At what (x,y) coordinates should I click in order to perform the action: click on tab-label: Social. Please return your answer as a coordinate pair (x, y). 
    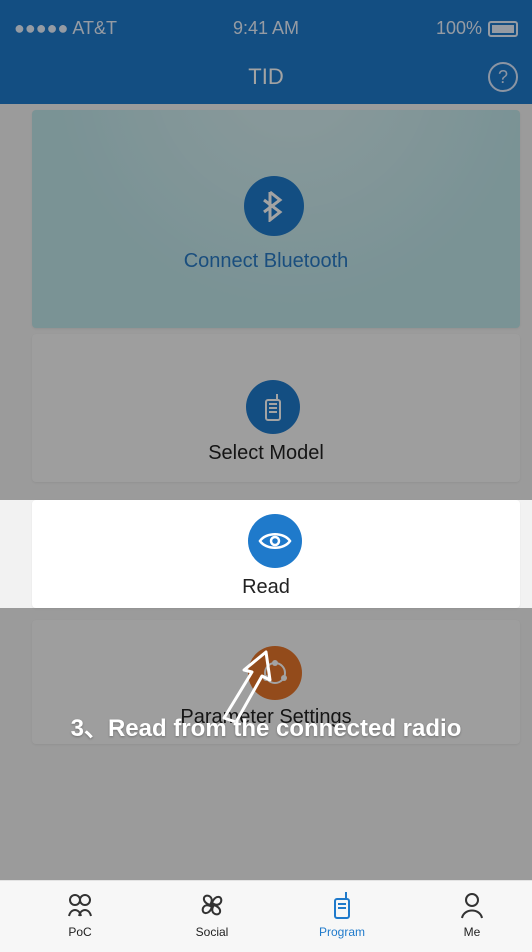
    Looking at the image, I should click on (212, 932).